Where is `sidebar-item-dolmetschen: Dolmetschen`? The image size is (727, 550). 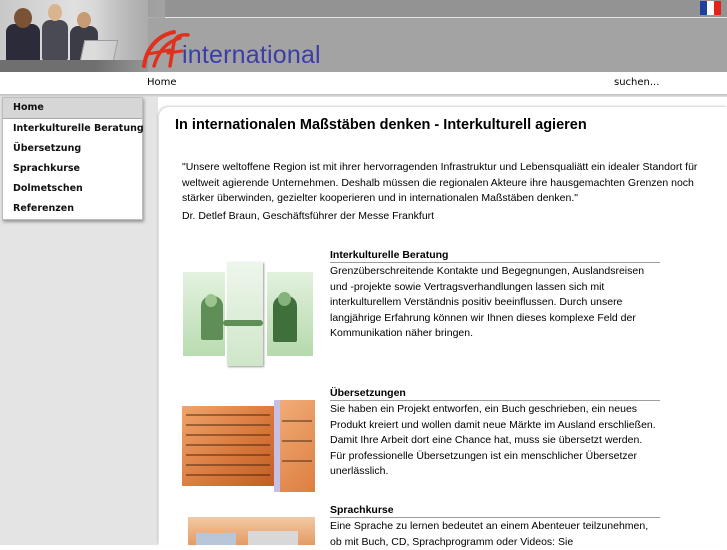
sidebar-item-dolmetschen: Dolmetschen is located at coordinates (72, 189).